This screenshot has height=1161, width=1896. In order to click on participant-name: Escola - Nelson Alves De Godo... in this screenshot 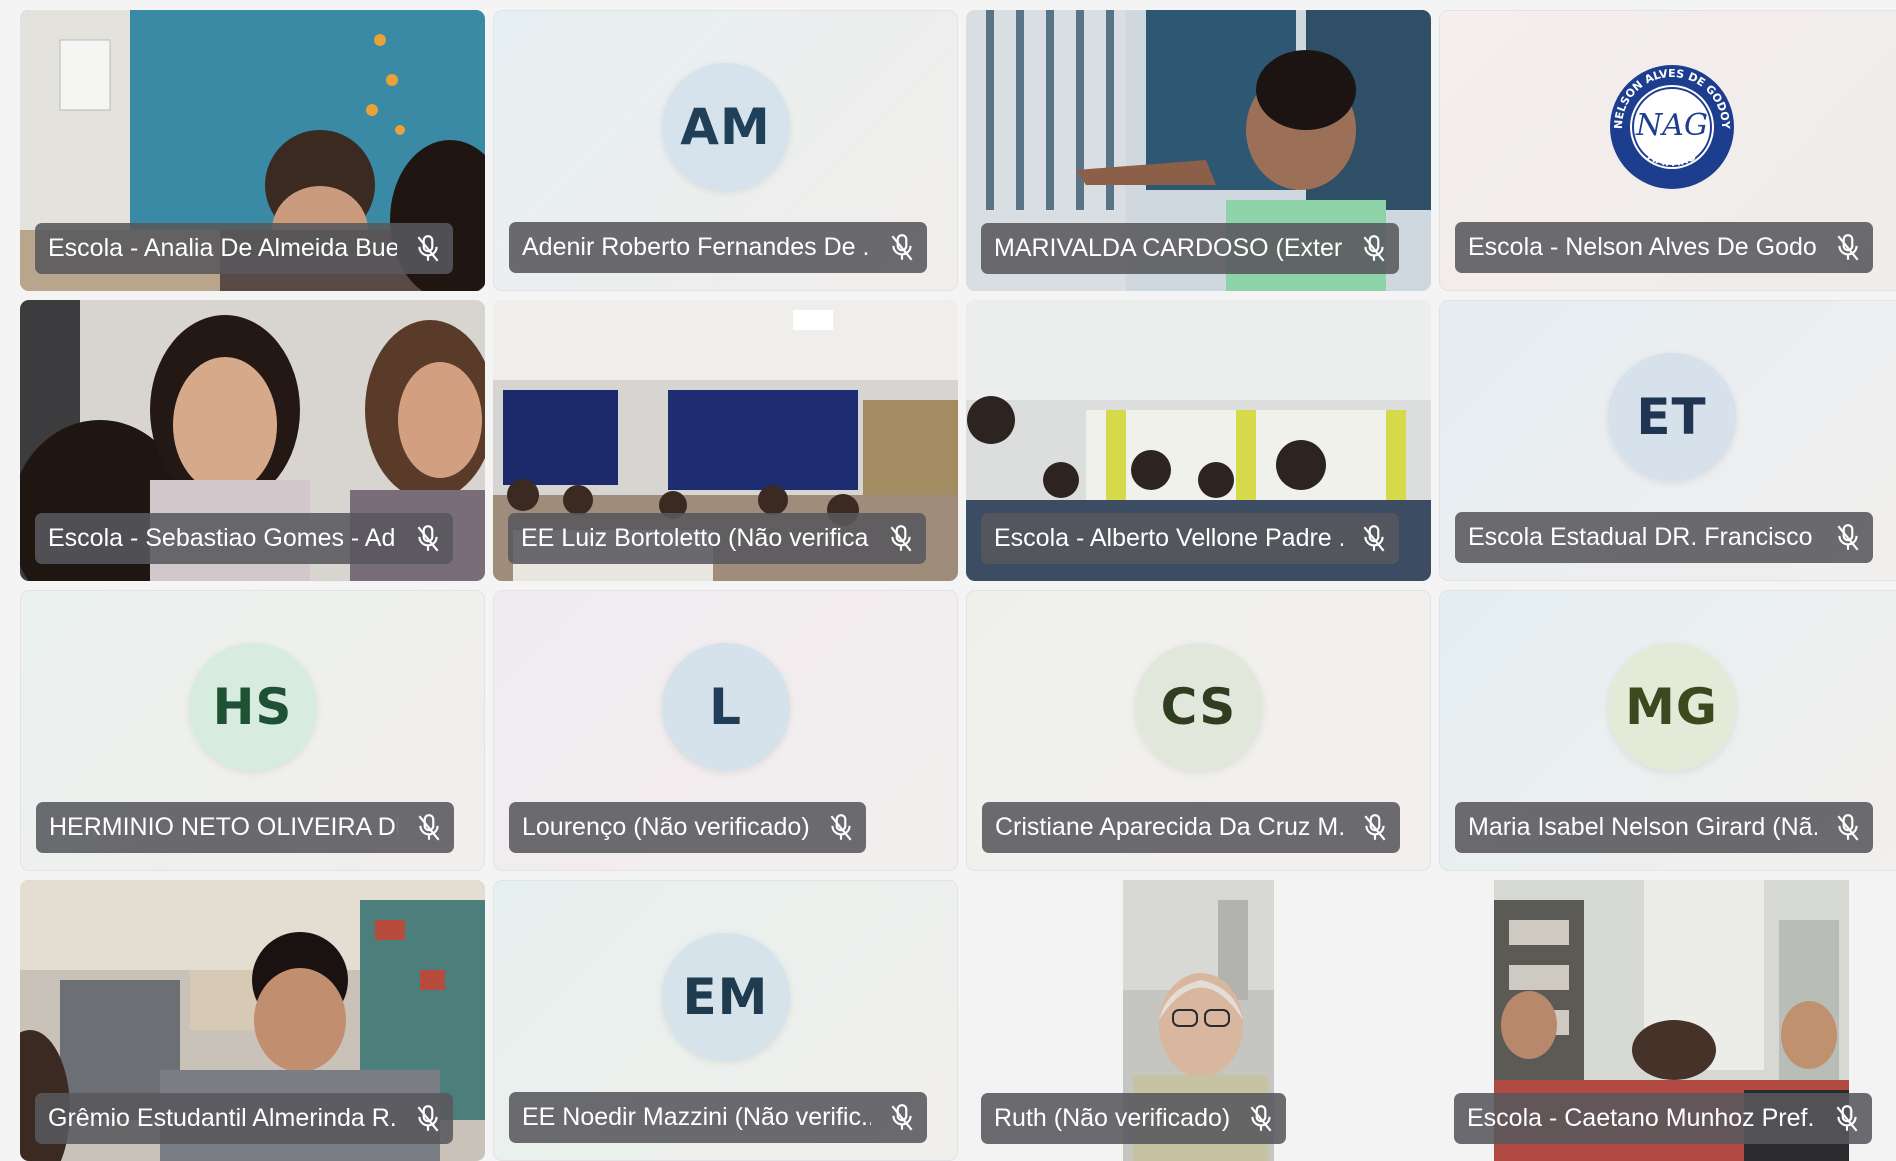, I will do `click(1642, 247)`.